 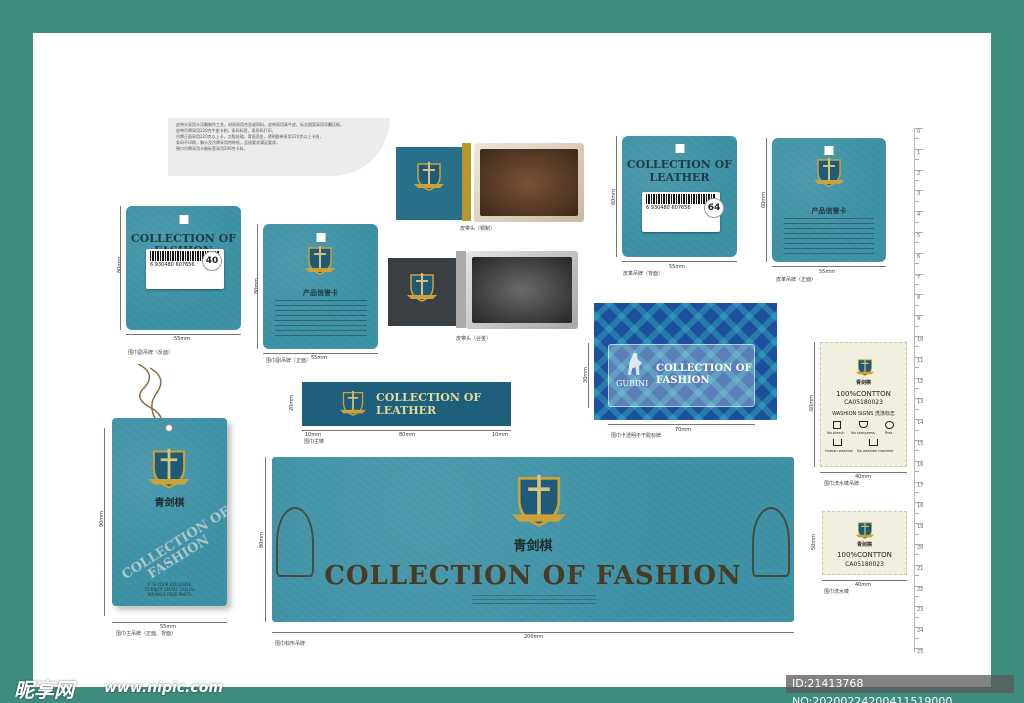 What do you see at coordinates (919, 236) in the screenshot?
I see `ruler-number: 5` at bounding box center [919, 236].